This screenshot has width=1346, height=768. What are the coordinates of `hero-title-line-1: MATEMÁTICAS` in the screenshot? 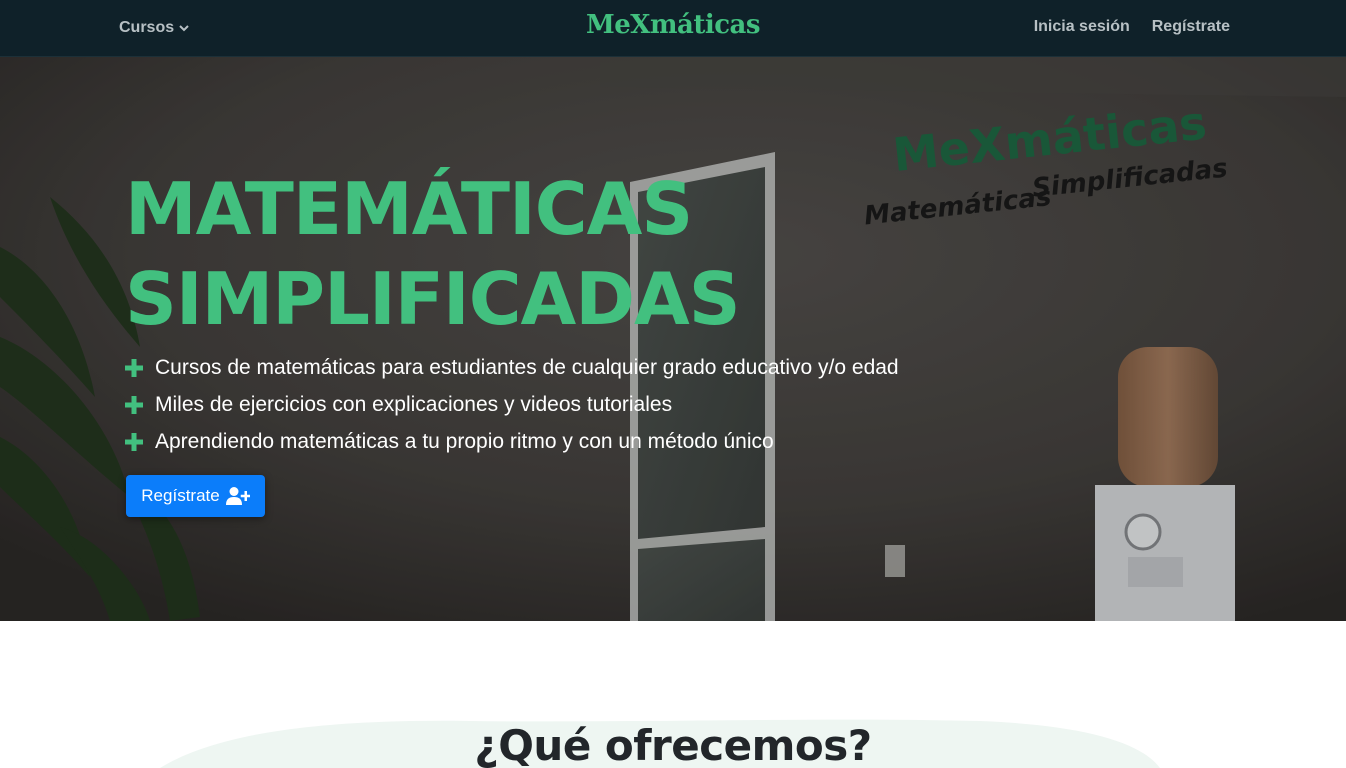 It's located at (409, 209).